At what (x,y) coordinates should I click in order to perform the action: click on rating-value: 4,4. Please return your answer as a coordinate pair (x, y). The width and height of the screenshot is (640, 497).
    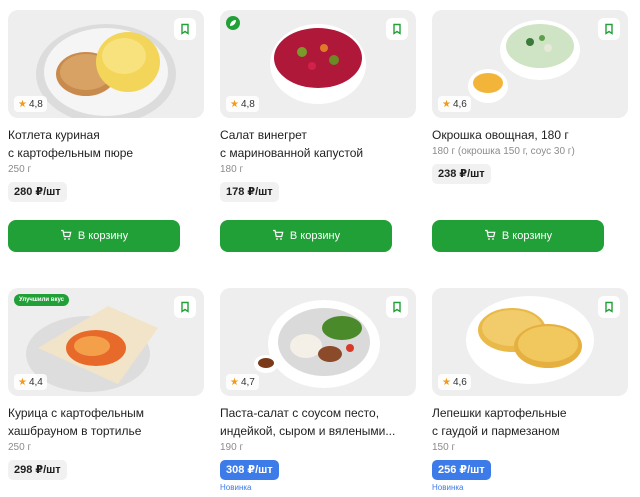
    Looking at the image, I should click on (35, 382).